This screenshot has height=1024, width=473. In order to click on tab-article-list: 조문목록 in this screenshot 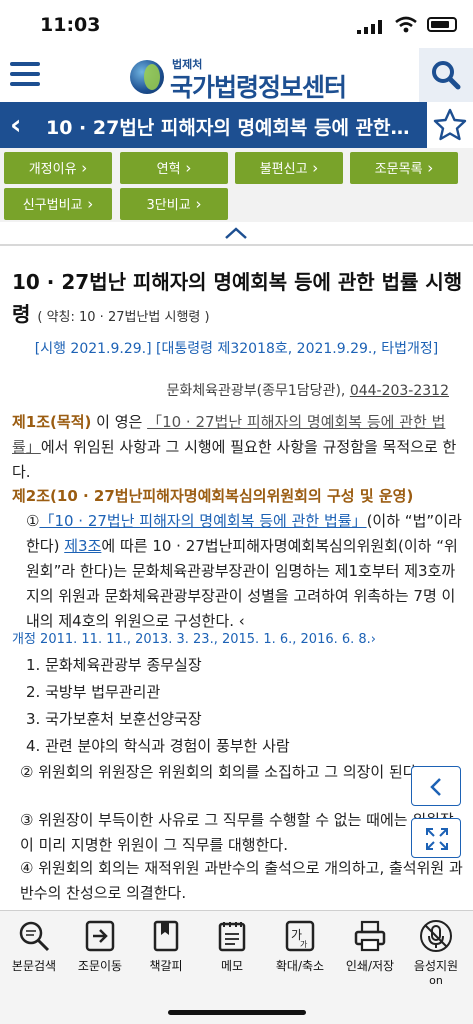, I will do `click(404, 168)`.